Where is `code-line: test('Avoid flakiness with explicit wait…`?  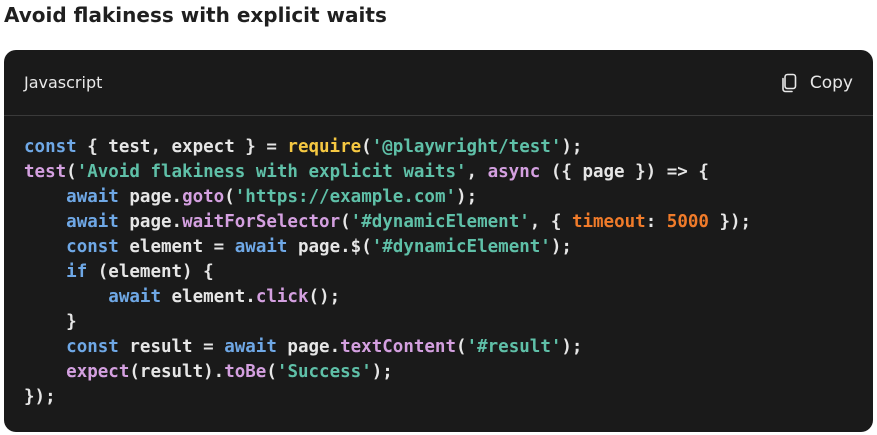
code-line: test('Avoid flakiness with explicit wait… is located at coordinates (387, 172).